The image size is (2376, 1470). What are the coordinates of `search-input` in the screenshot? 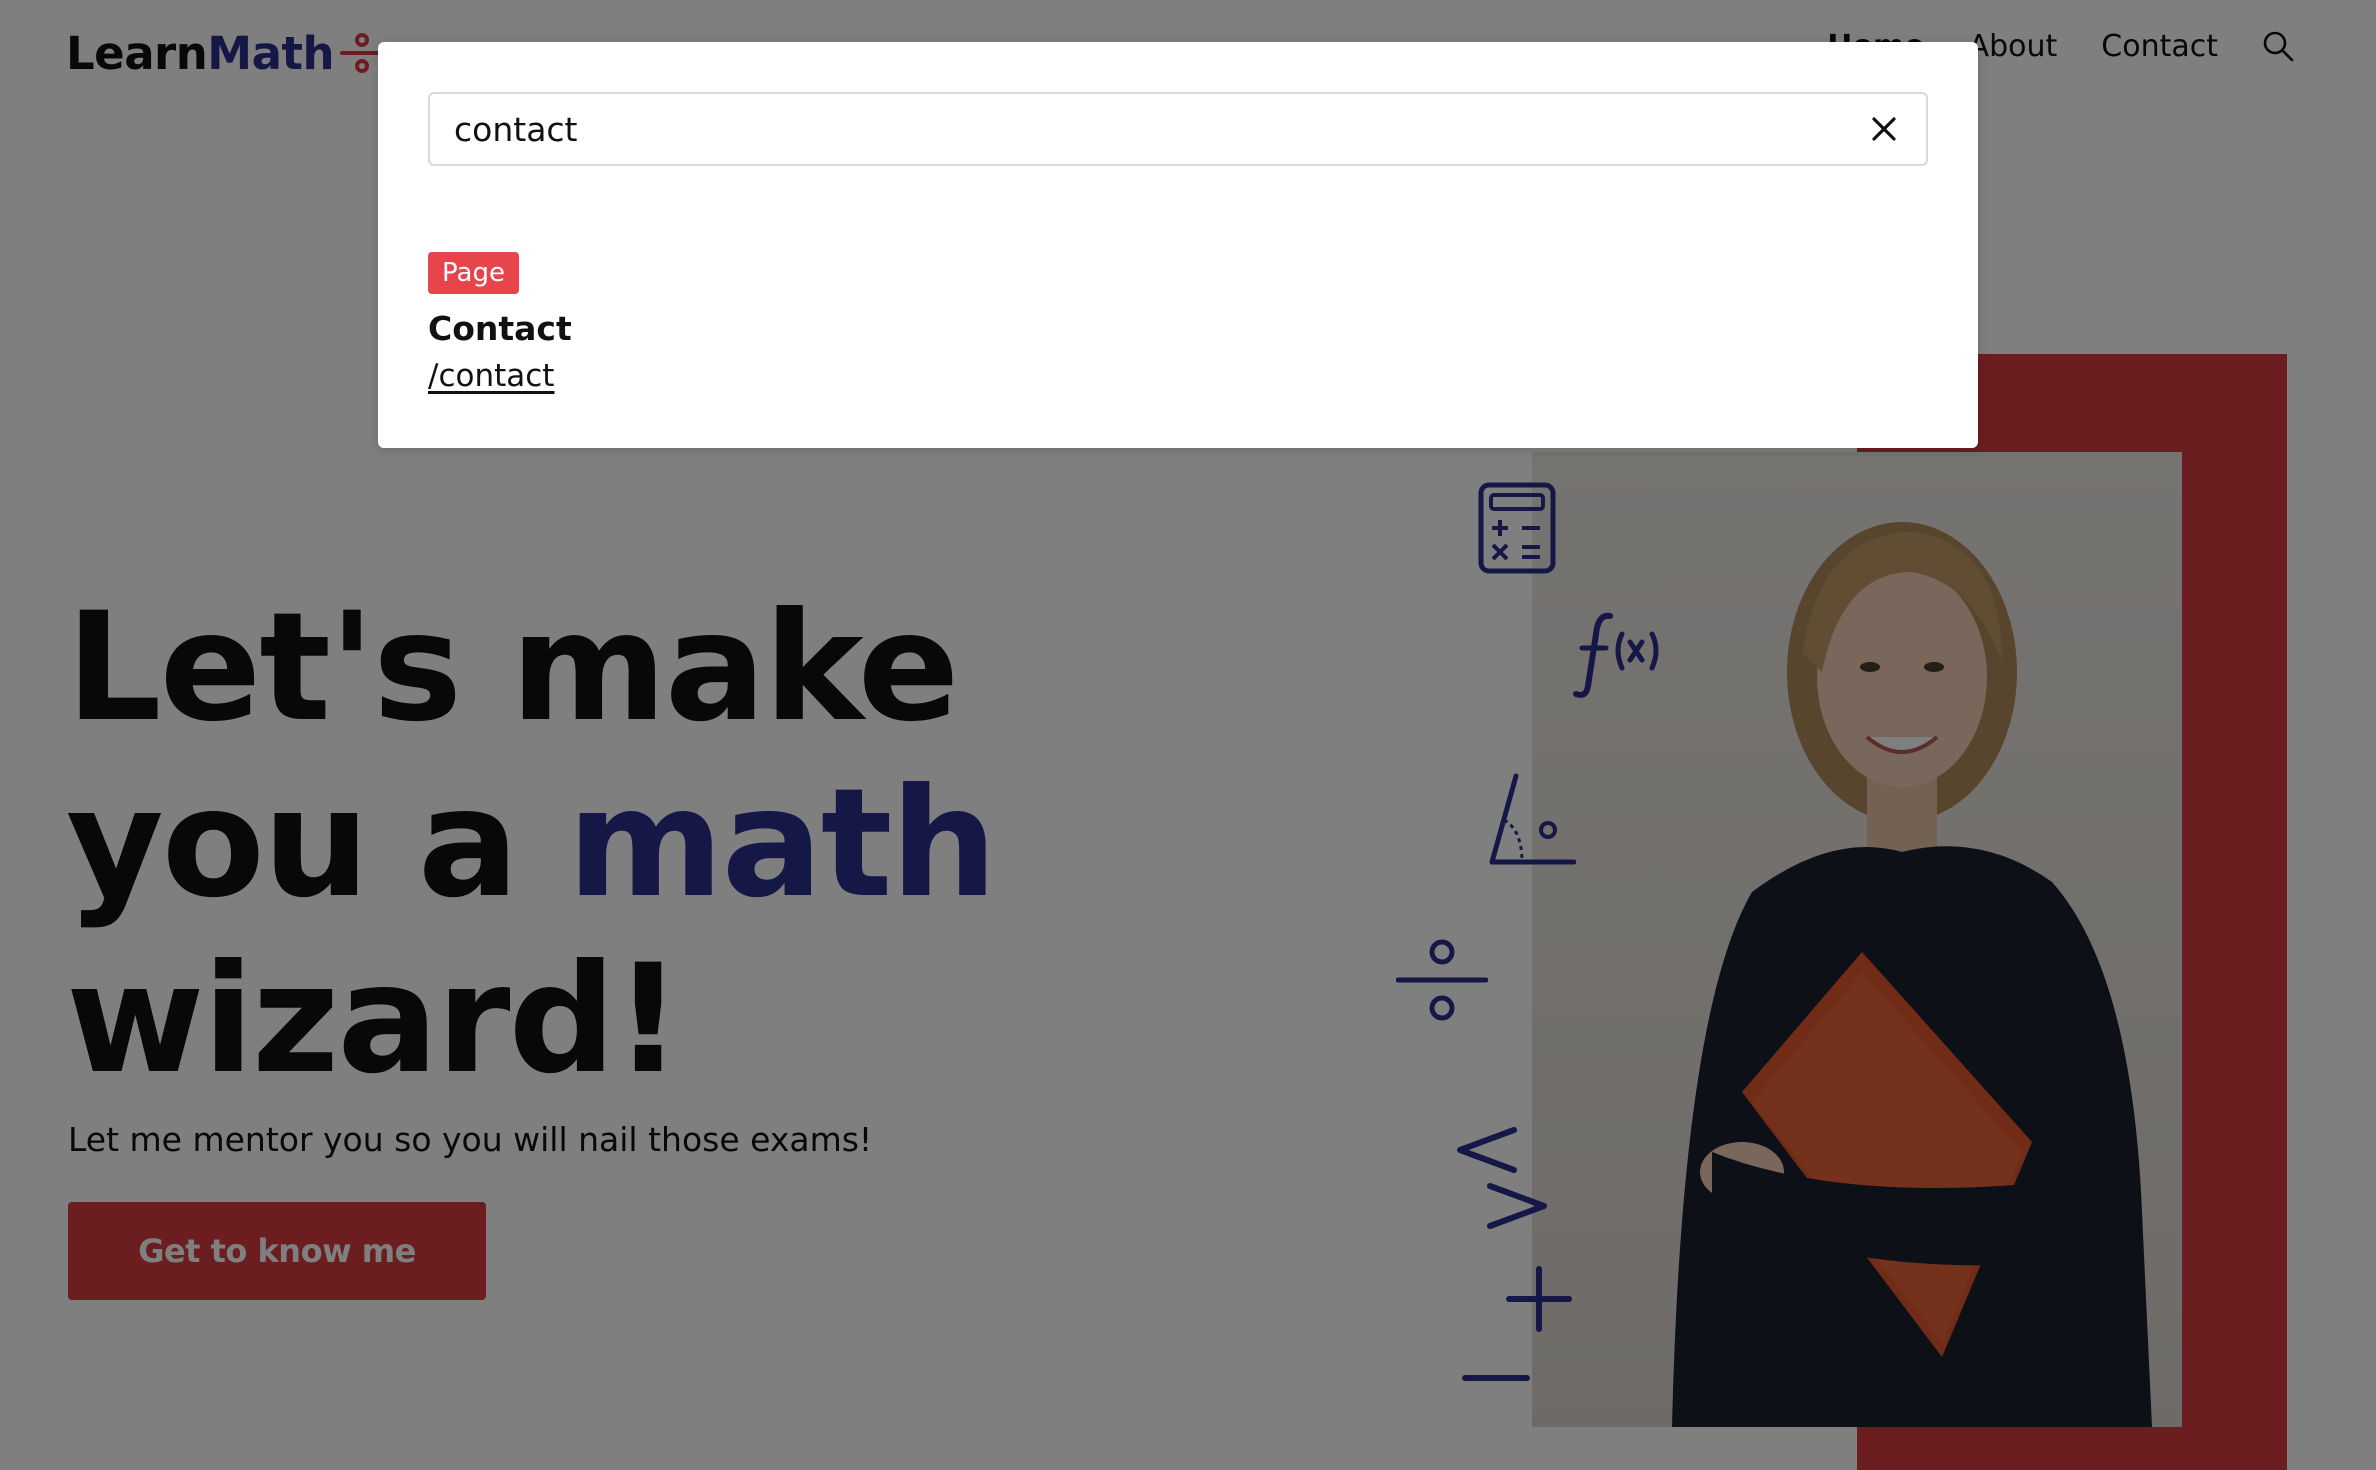 It's located at (1142, 129).